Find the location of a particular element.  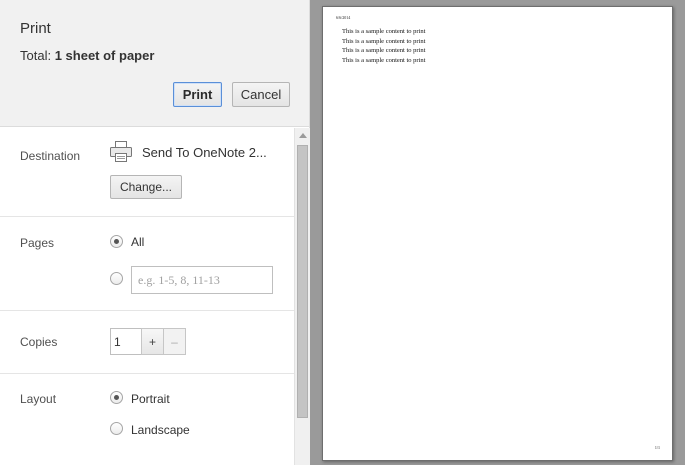

destination-label: Destination is located at coordinates (50, 156).